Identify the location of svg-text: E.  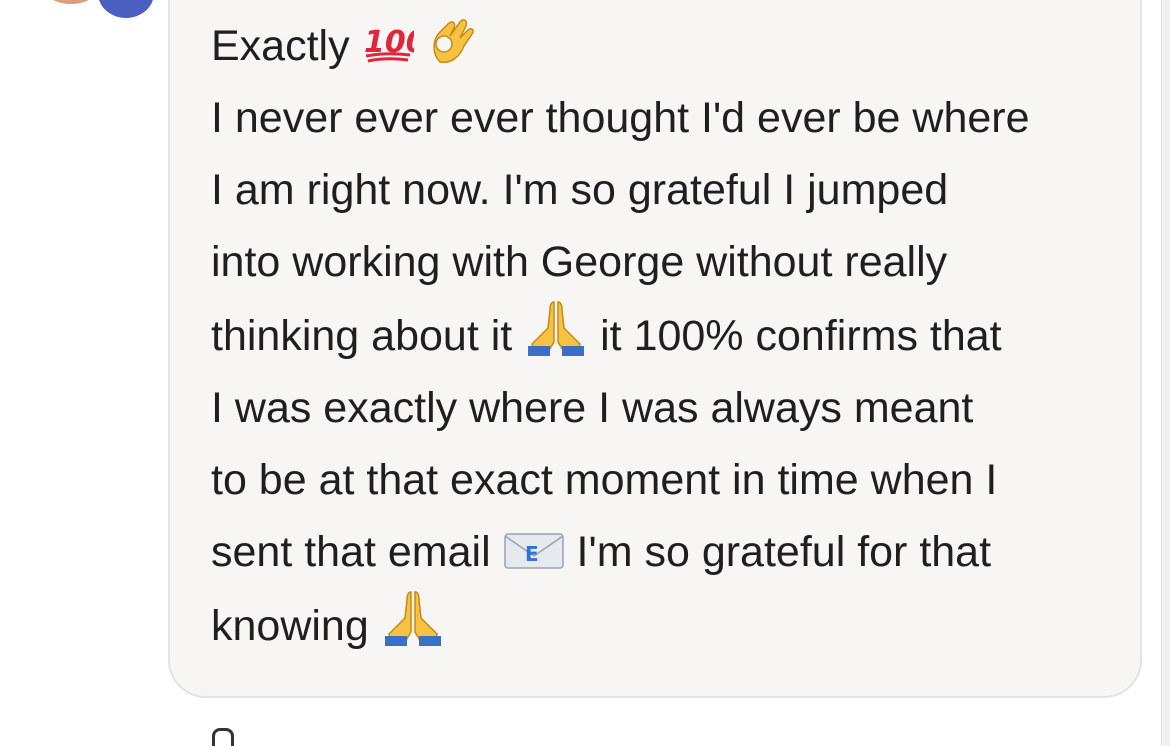
(532, 554).